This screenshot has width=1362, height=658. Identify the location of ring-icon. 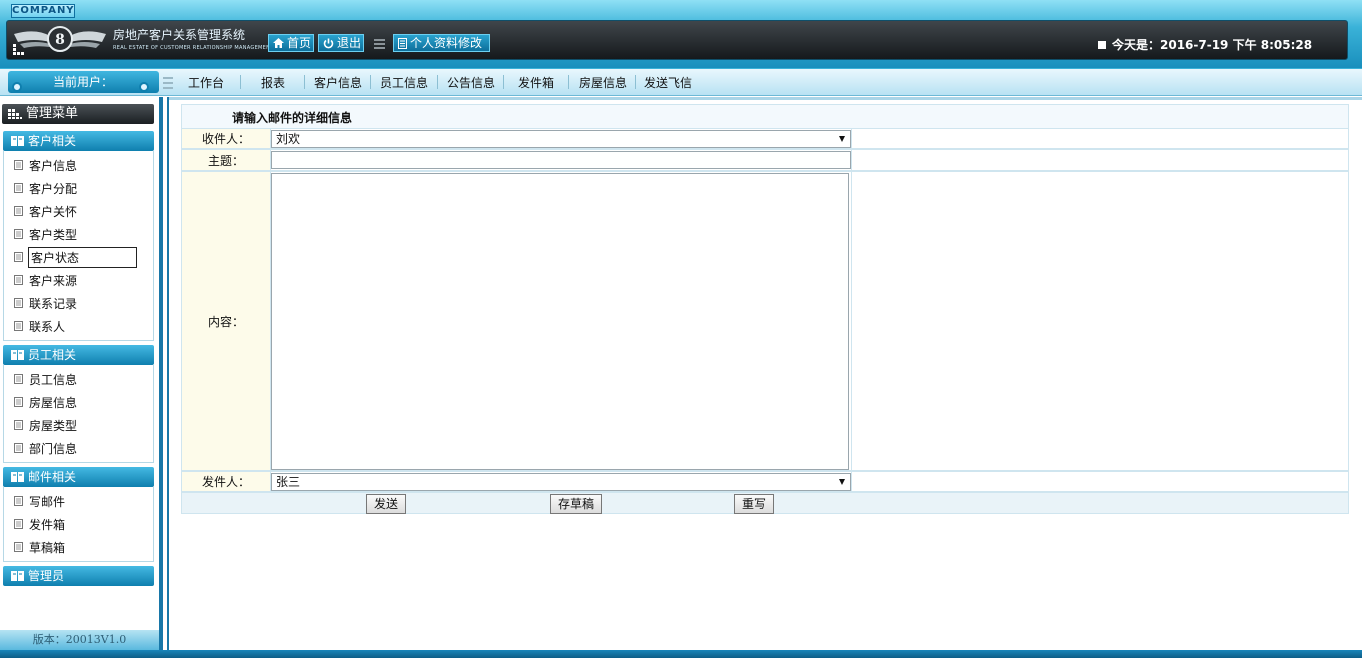
(17, 87).